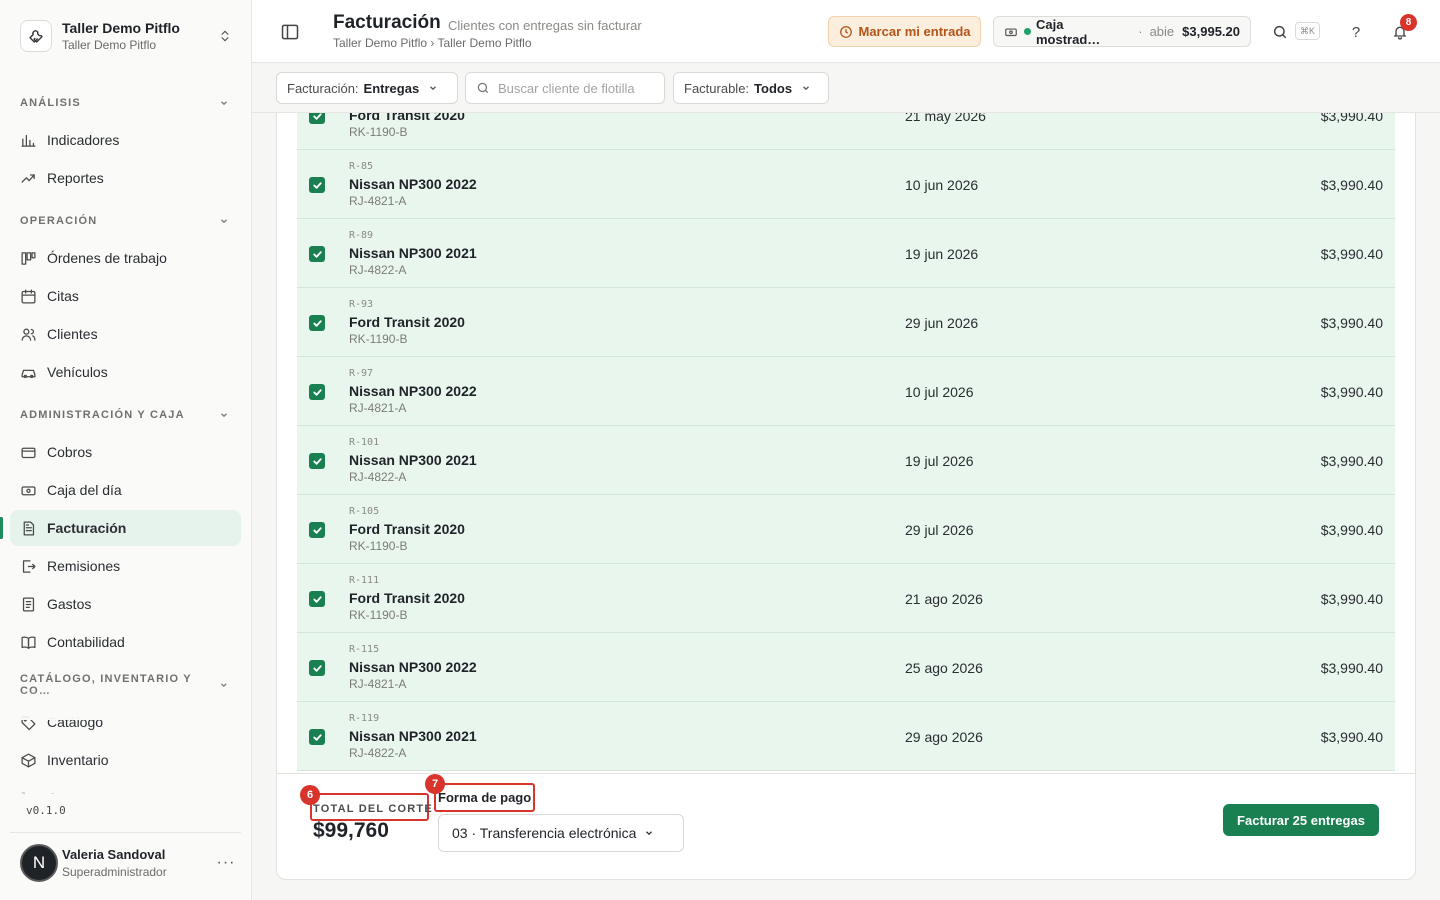  Describe the element at coordinates (28, 760) in the screenshot. I see `box-icon` at that location.